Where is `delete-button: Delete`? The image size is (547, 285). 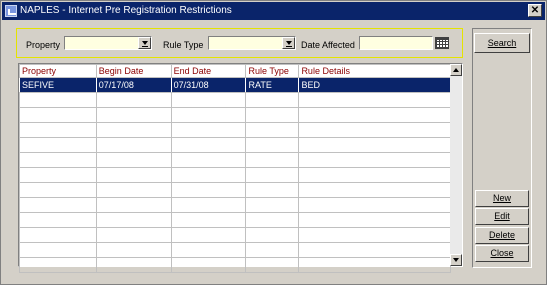 delete-button: Delete is located at coordinates (502, 235).